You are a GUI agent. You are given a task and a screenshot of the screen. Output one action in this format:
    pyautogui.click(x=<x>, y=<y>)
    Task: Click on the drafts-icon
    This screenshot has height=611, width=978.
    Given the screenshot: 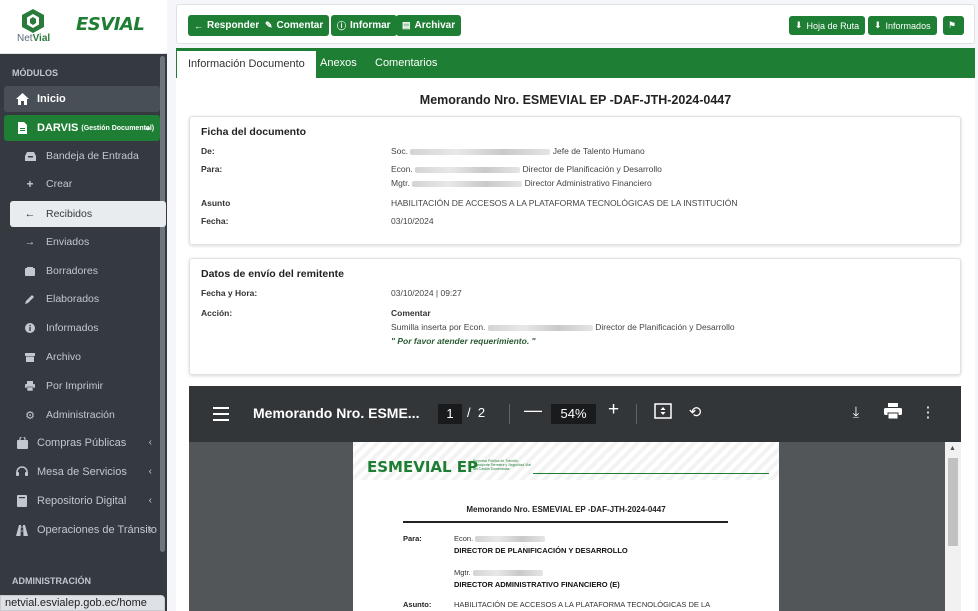 What is the action you would take?
    pyautogui.click(x=30, y=271)
    